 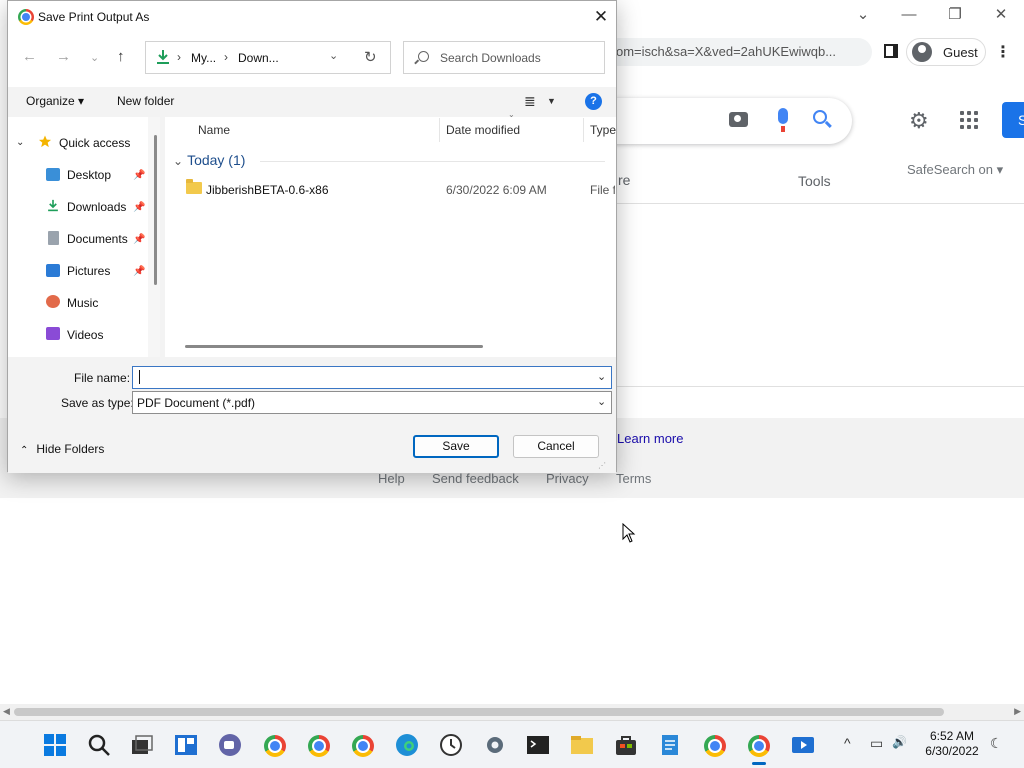 I want to click on widgets-icon, so click(x=186, y=745).